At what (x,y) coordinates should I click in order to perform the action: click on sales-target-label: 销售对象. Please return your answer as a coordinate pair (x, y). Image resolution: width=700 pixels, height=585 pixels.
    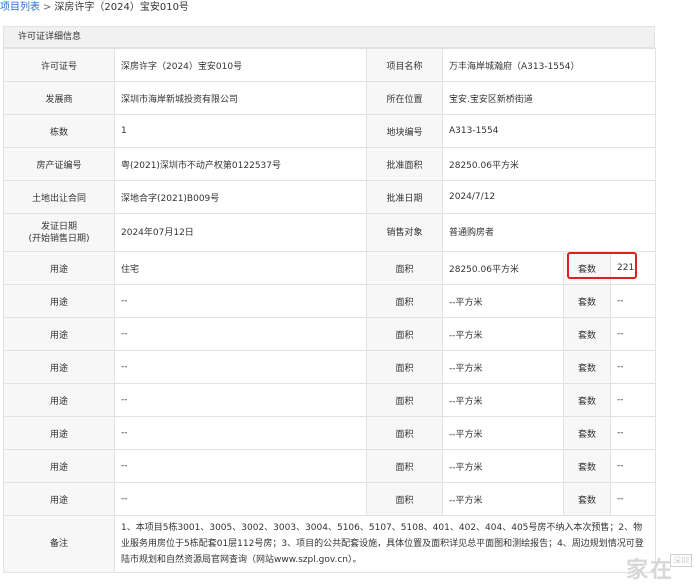
    Looking at the image, I should click on (404, 232).